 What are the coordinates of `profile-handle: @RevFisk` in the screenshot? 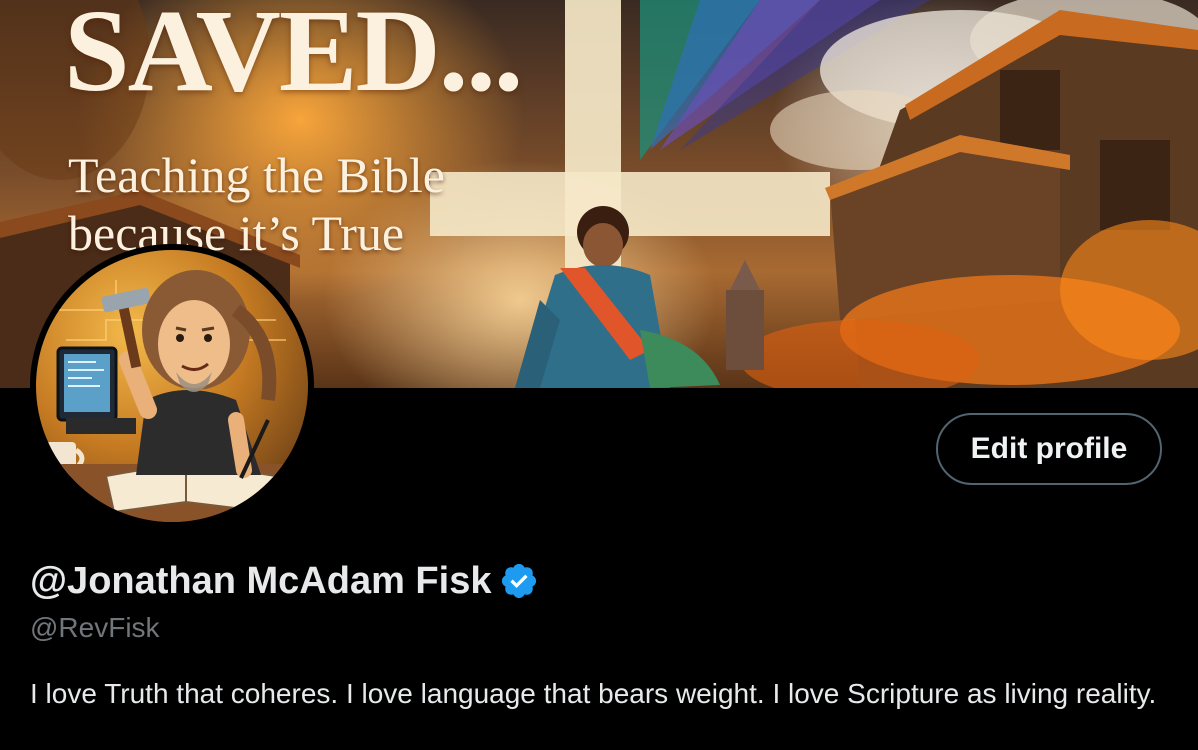 It's located at (95, 627).